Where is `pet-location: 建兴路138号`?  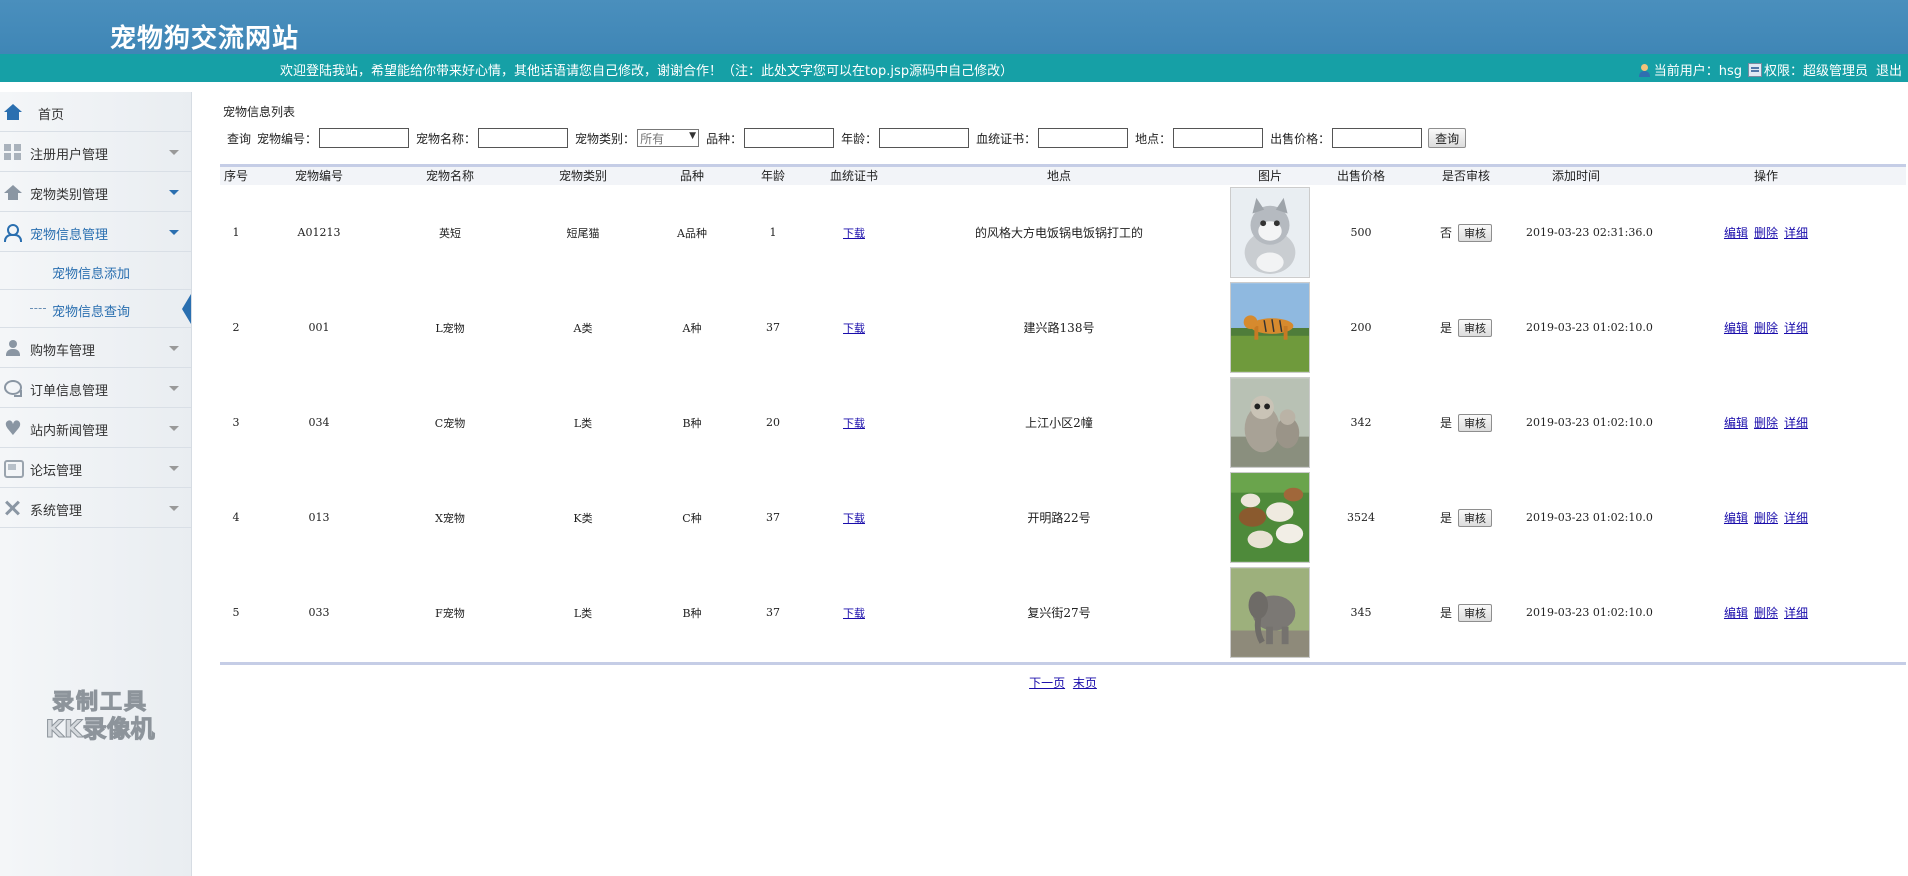 pet-location: 建兴路138号 is located at coordinates (1059, 328).